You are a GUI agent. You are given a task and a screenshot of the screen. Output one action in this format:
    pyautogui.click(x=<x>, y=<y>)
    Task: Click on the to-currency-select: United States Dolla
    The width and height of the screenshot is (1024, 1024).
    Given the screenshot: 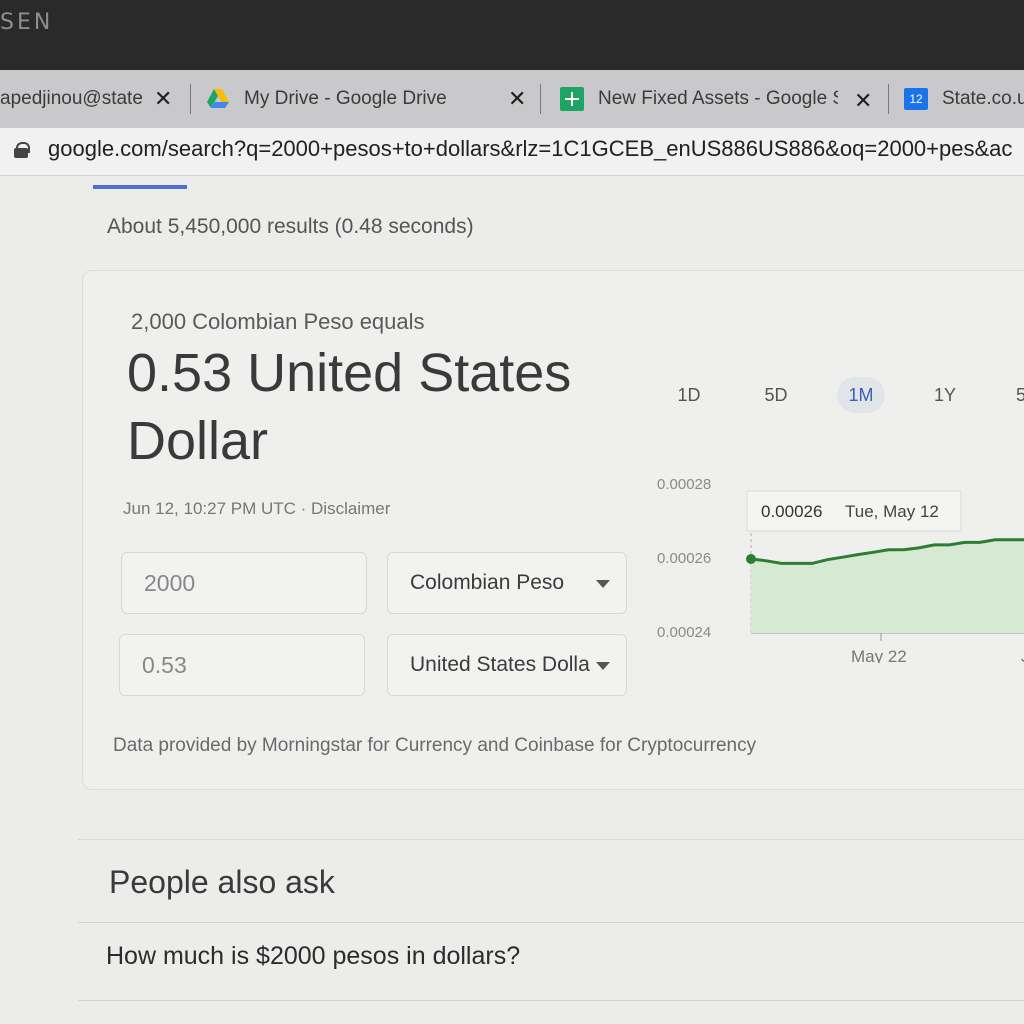 What is the action you would take?
    pyautogui.click(x=507, y=665)
    